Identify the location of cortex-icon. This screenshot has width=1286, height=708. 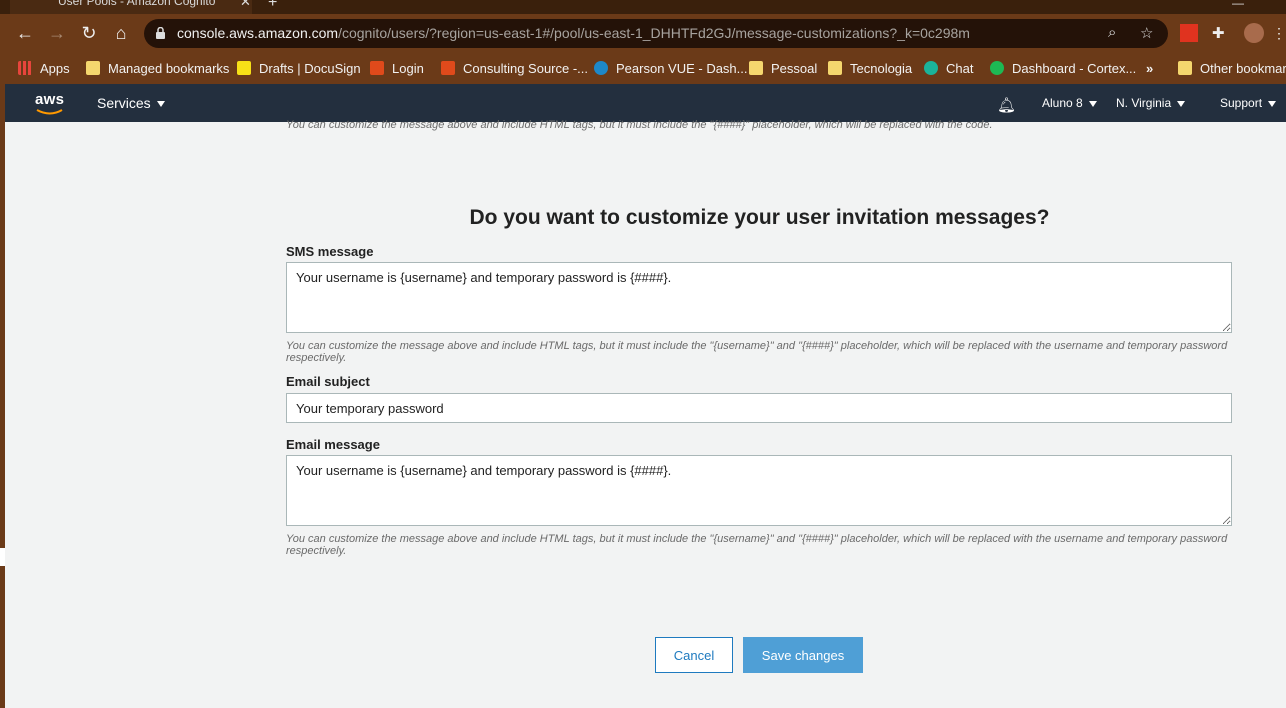
(997, 68).